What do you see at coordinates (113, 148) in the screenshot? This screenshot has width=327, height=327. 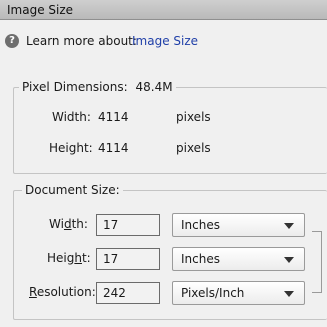 I see `pixel-height-value: 4114` at bounding box center [113, 148].